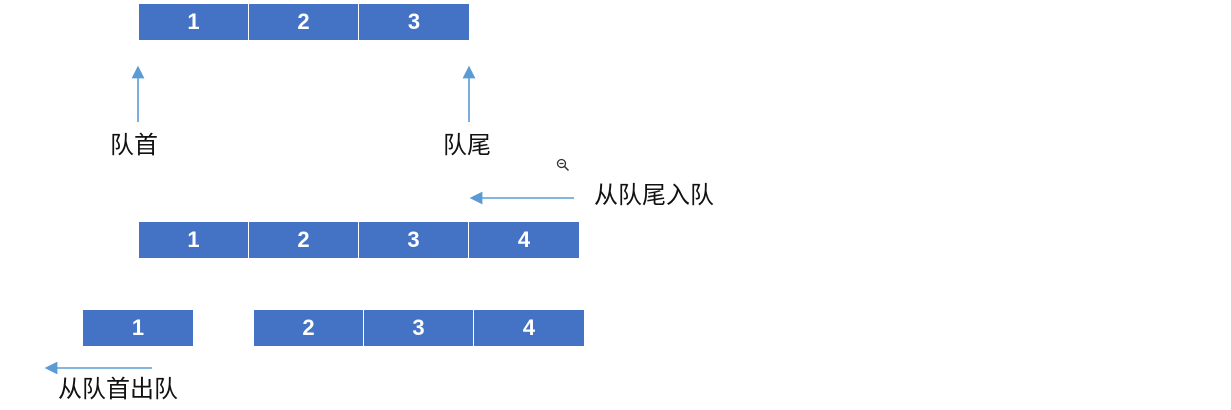 The image size is (1231, 410). I want to click on enqueue-label: 从队尾入队, so click(654, 195).